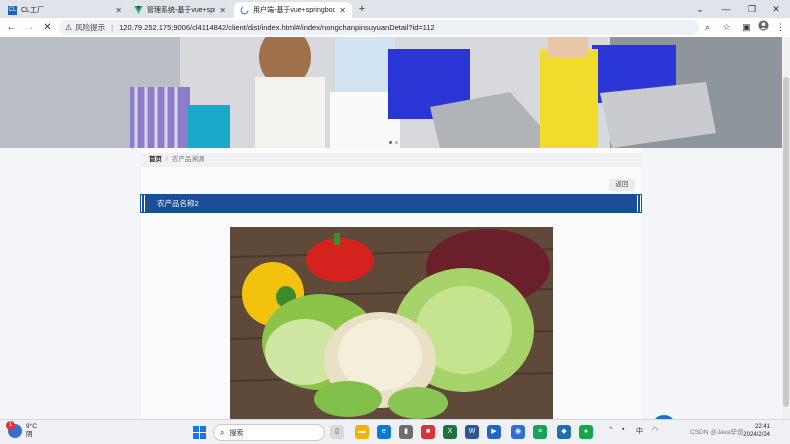 This screenshot has height=444, width=790. Describe the element at coordinates (726, 27) in the screenshot. I see `bookmark-star-icon: ☆` at that location.